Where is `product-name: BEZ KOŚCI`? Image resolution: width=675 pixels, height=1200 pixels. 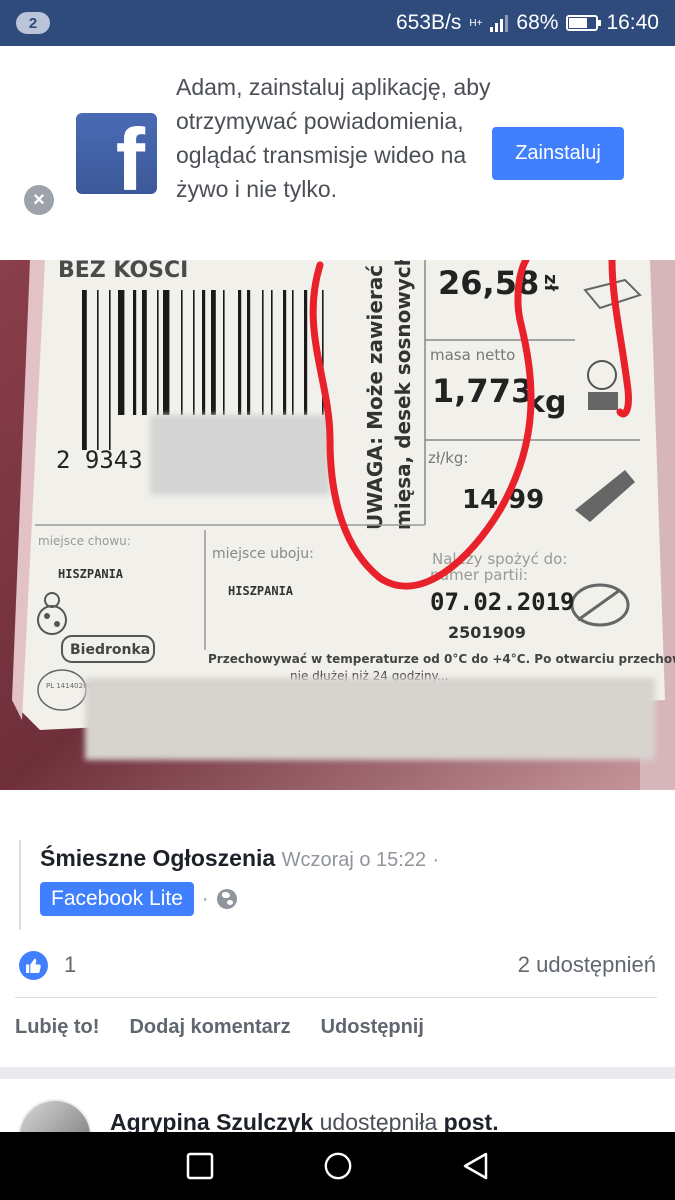 product-name: BEZ KOŚCI is located at coordinates (123, 271).